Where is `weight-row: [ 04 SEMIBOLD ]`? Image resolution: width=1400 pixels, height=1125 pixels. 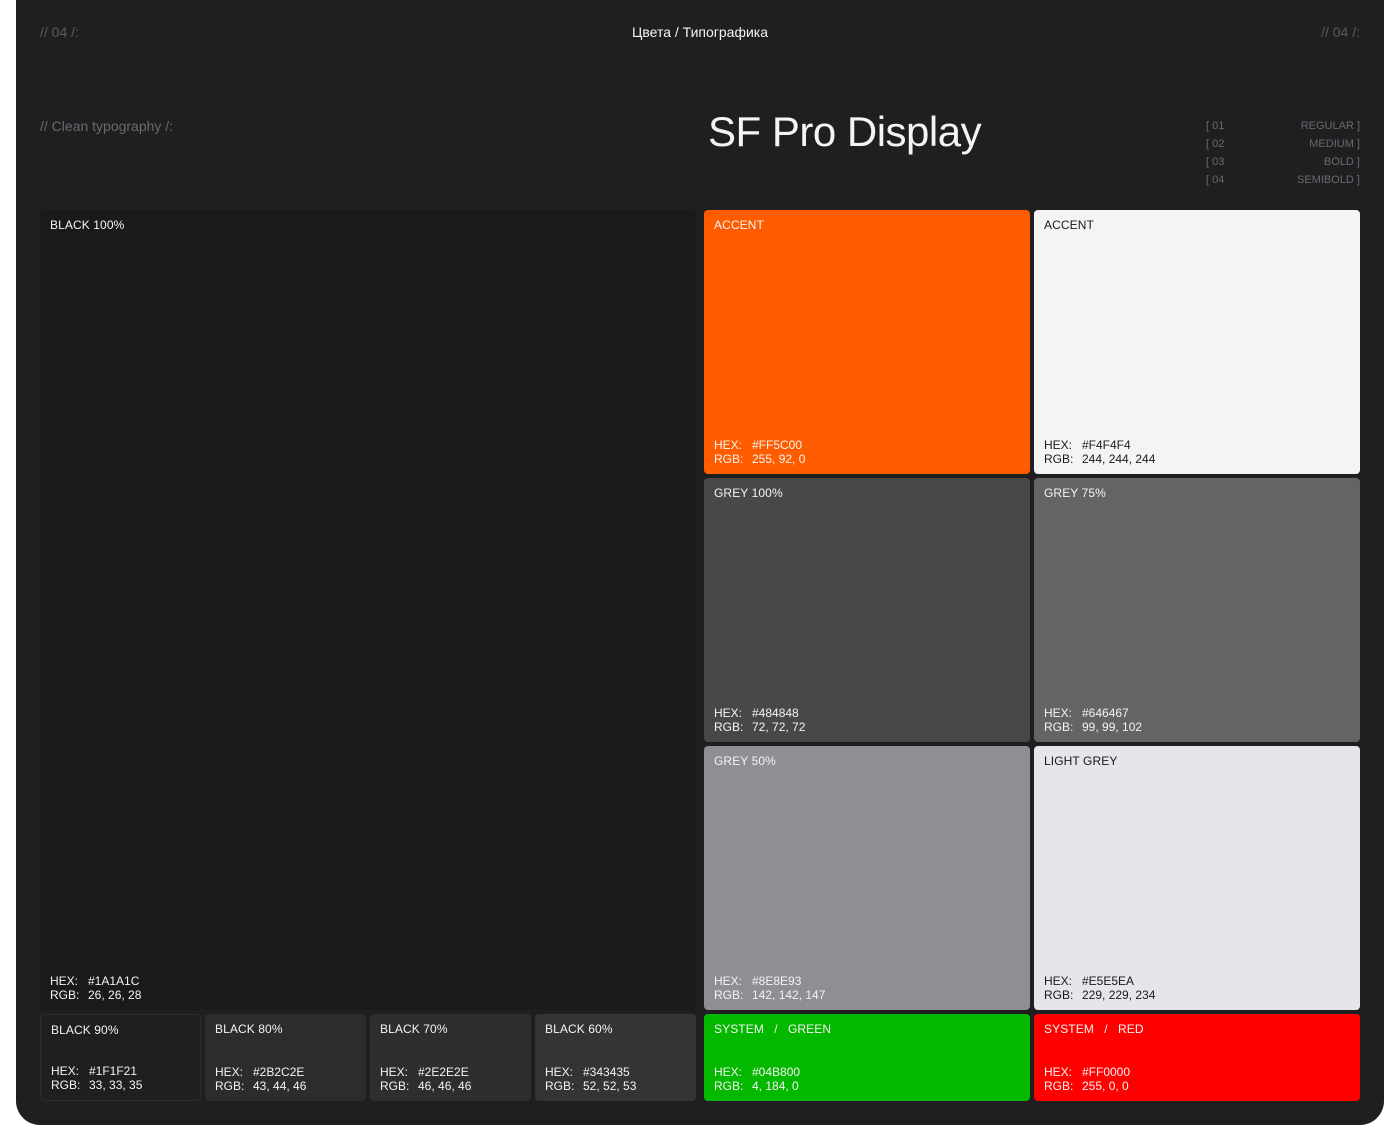
weight-row: [ 04 SEMIBOLD ] is located at coordinates (1283, 180).